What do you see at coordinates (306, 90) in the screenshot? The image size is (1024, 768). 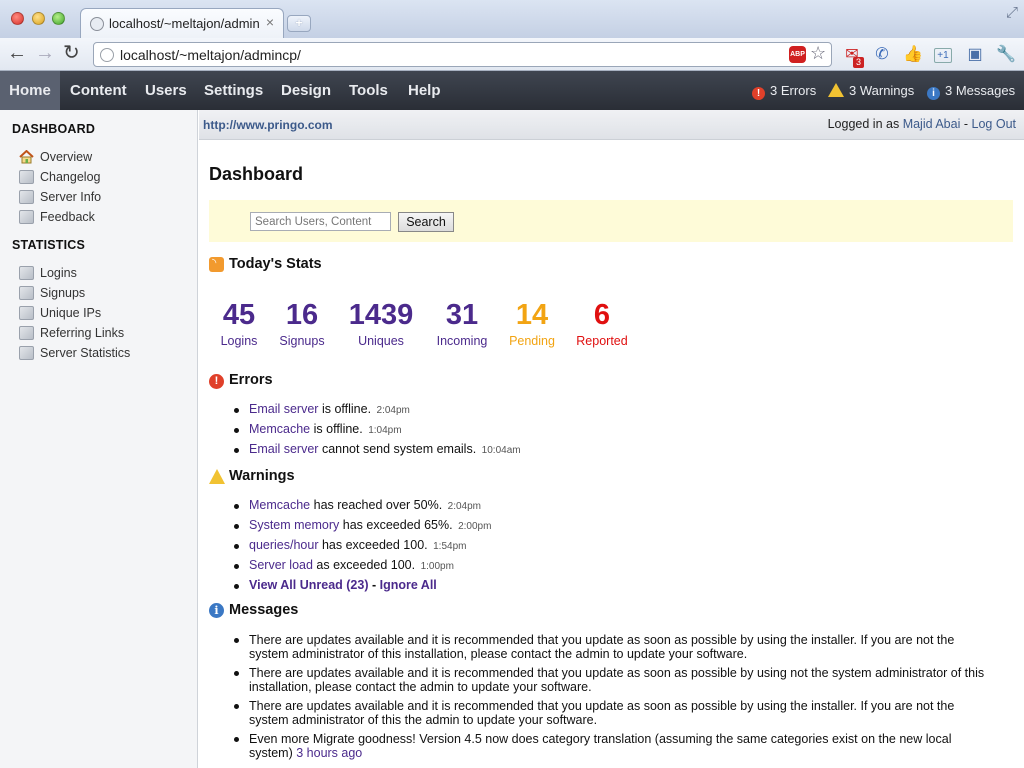 I see `nav-design: Design` at bounding box center [306, 90].